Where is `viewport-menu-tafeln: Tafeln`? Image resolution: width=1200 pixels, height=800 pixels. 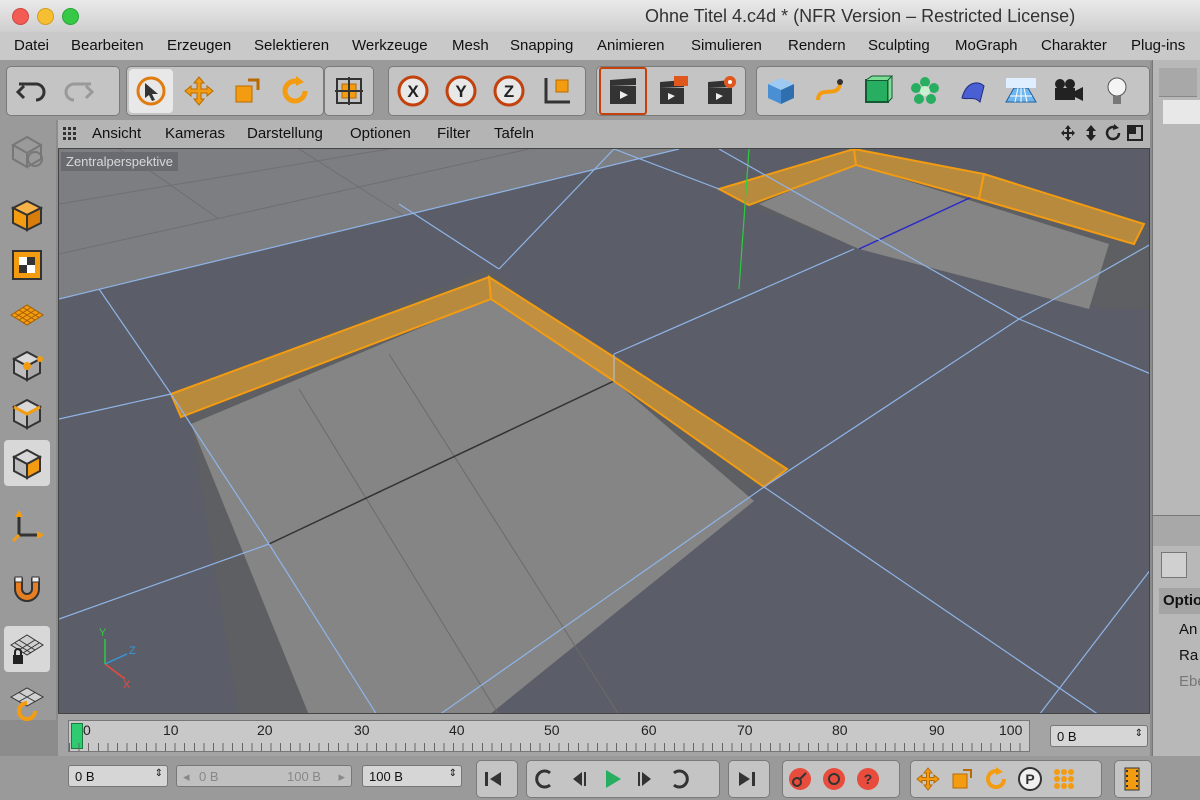 viewport-menu-tafeln: Tafeln is located at coordinates (514, 133).